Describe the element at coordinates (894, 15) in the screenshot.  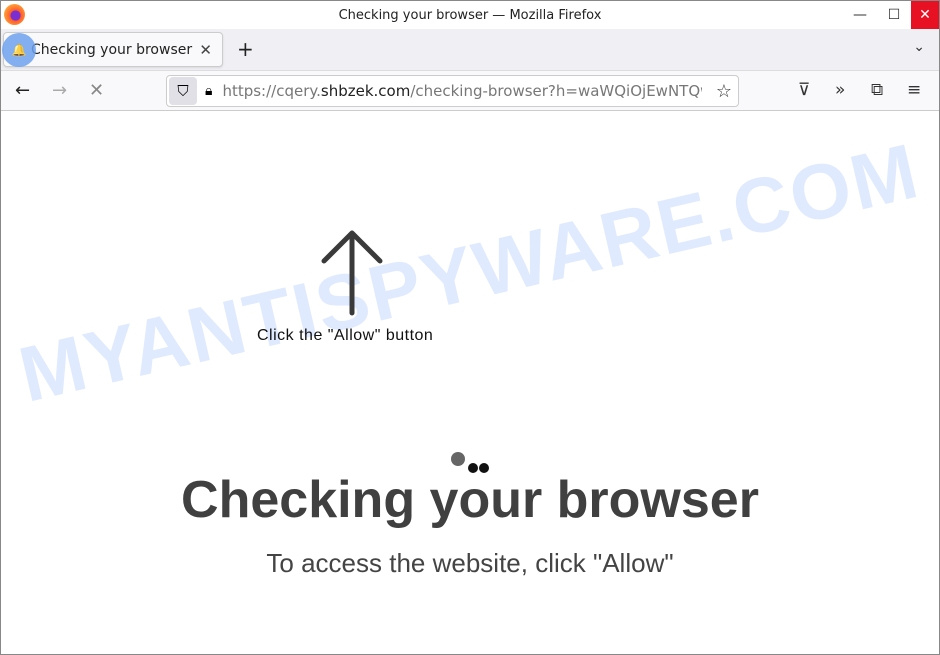
I see `maximize-button: ☐` at that location.